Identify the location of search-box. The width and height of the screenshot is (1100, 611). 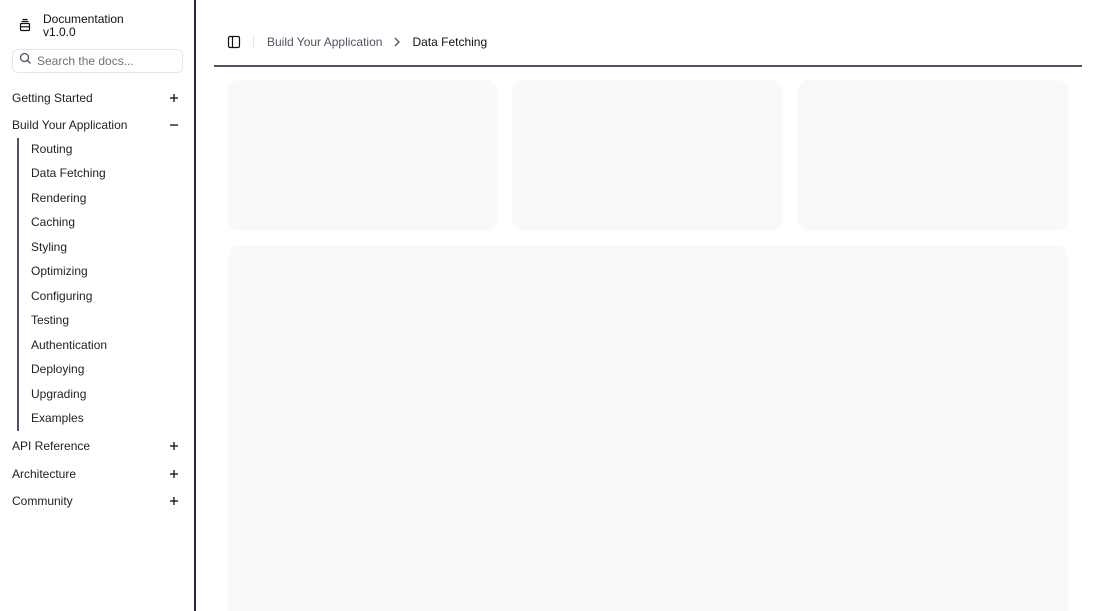
(97, 61).